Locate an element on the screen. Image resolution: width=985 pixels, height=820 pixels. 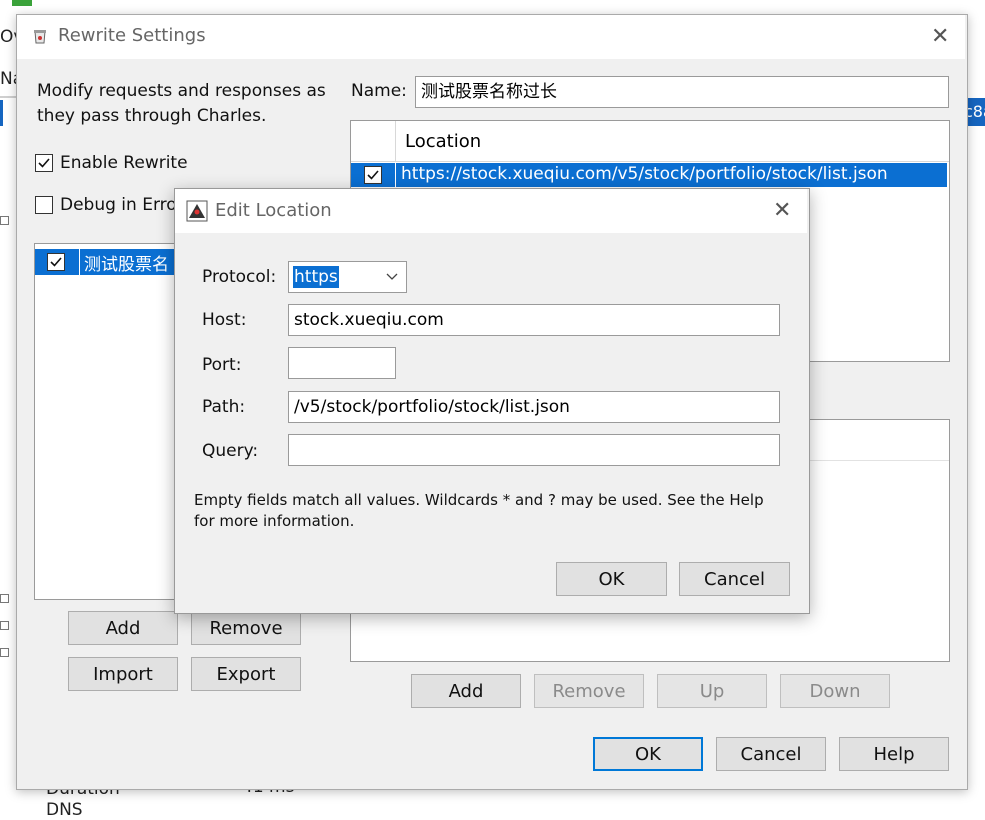
protocol-select: https is located at coordinates (347, 277).